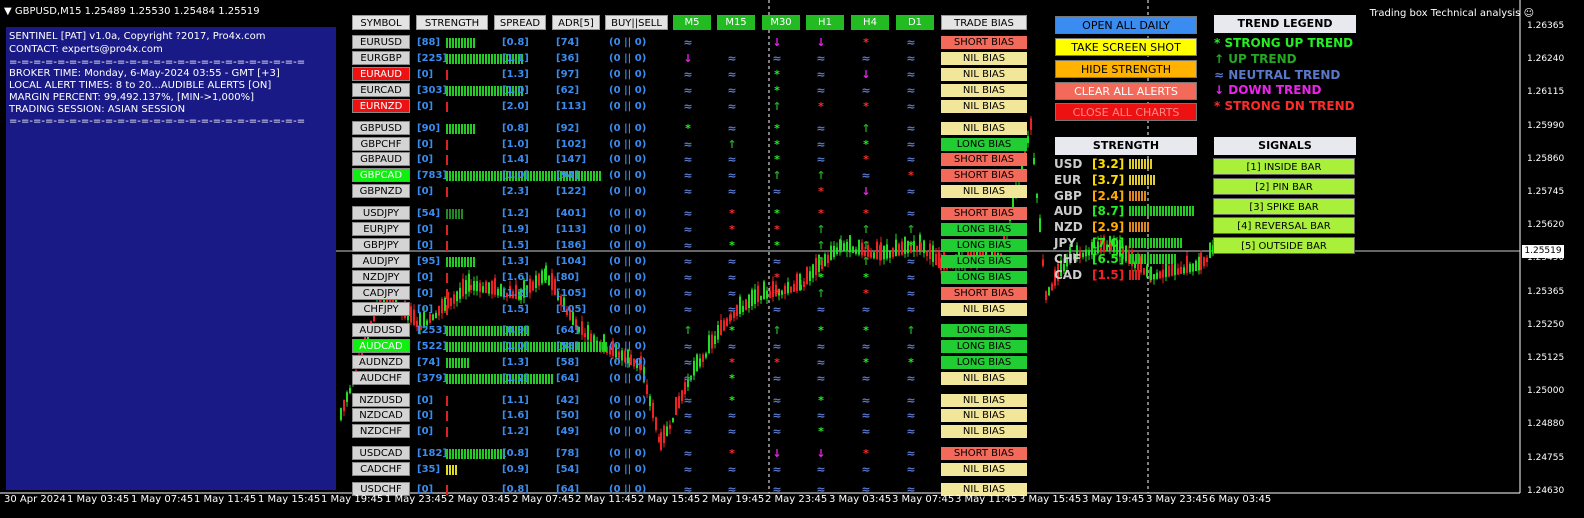 The image size is (1584, 518). I want to click on symbol-button: AUDUSD, so click(381, 330).